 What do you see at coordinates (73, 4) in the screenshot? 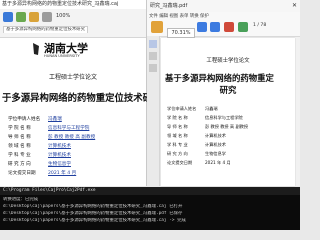
I see `window-title: 基于多源异构网络的药物重定位技术研究_冯鑫瑞.caj` at bounding box center [73, 4].